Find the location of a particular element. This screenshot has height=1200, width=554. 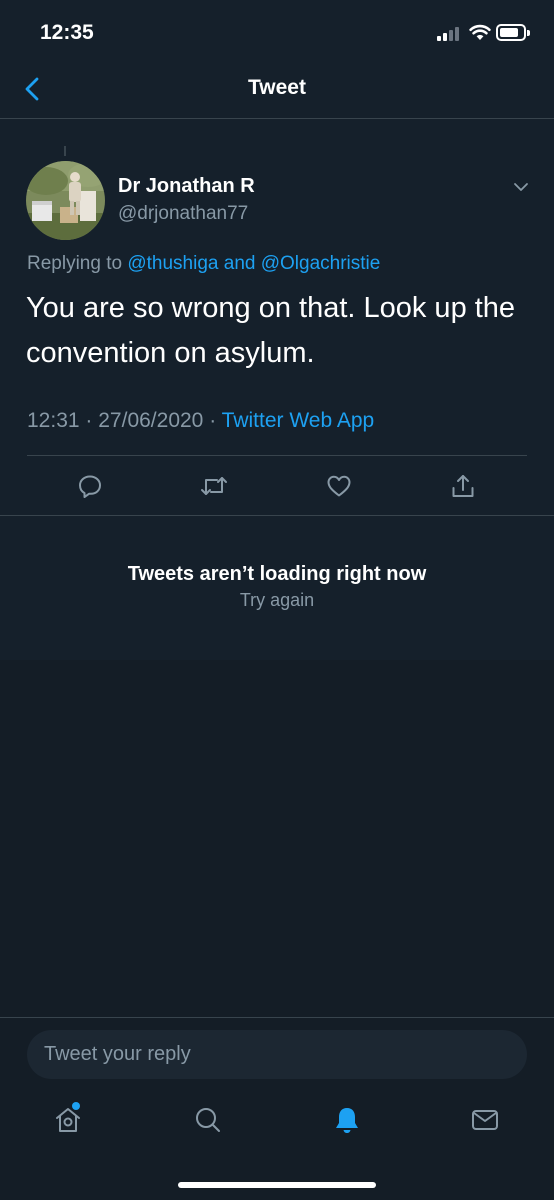

tab-messages is located at coordinates (485, 1120).